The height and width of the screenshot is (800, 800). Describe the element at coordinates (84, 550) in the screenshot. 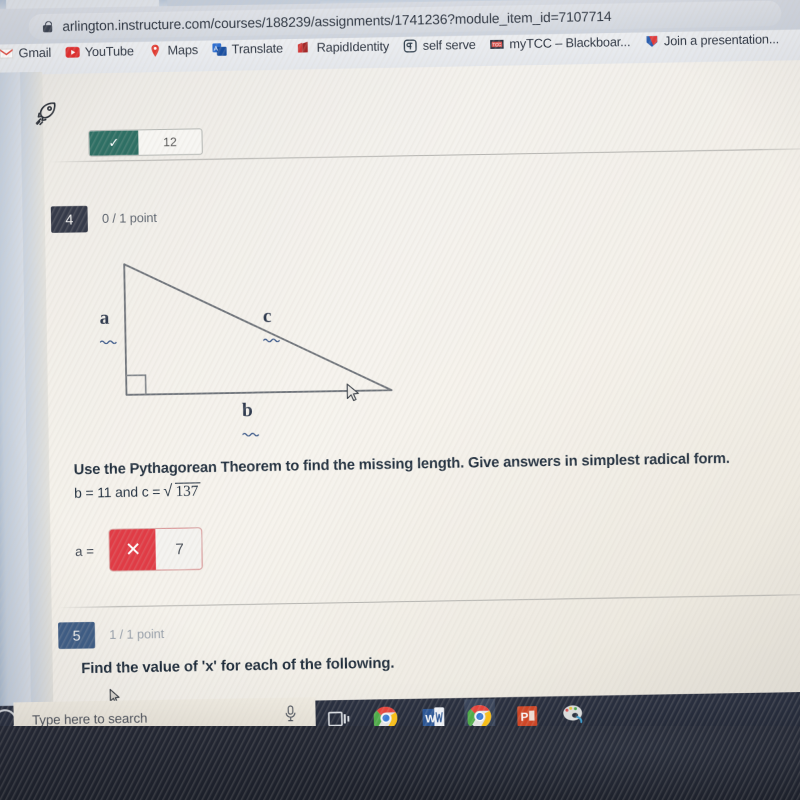

I see `answer-label: a =` at that location.